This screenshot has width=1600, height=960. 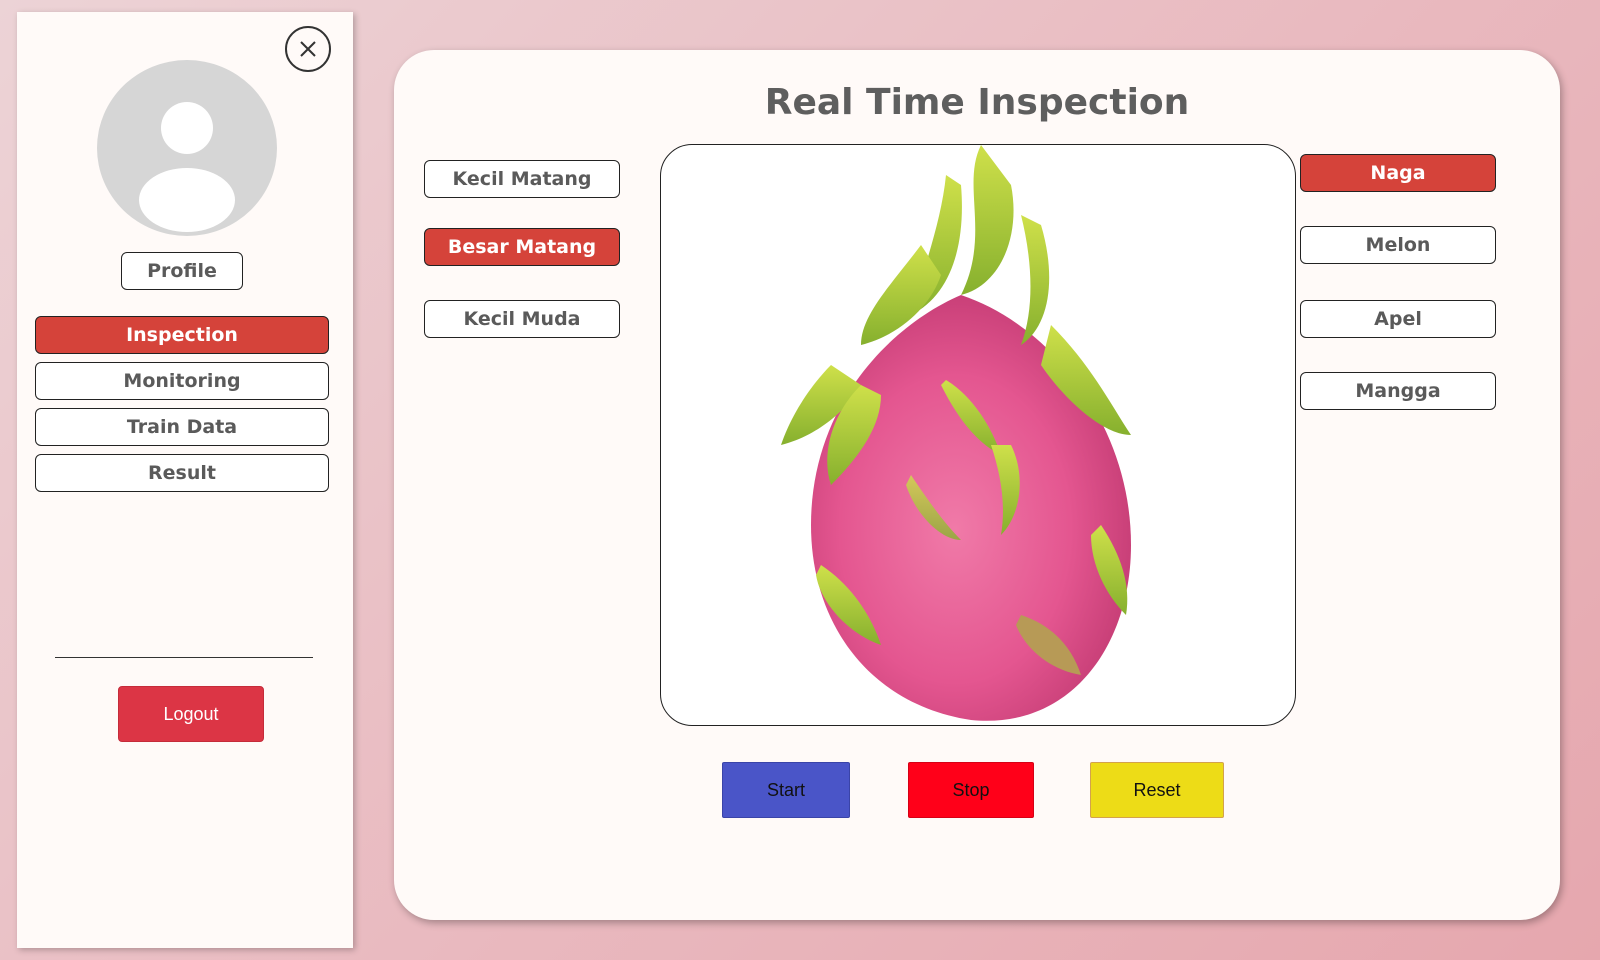 What do you see at coordinates (1398, 391) in the screenshot?
I see `fruit-mangga: Mangga` at bounding box center [1398, 391].